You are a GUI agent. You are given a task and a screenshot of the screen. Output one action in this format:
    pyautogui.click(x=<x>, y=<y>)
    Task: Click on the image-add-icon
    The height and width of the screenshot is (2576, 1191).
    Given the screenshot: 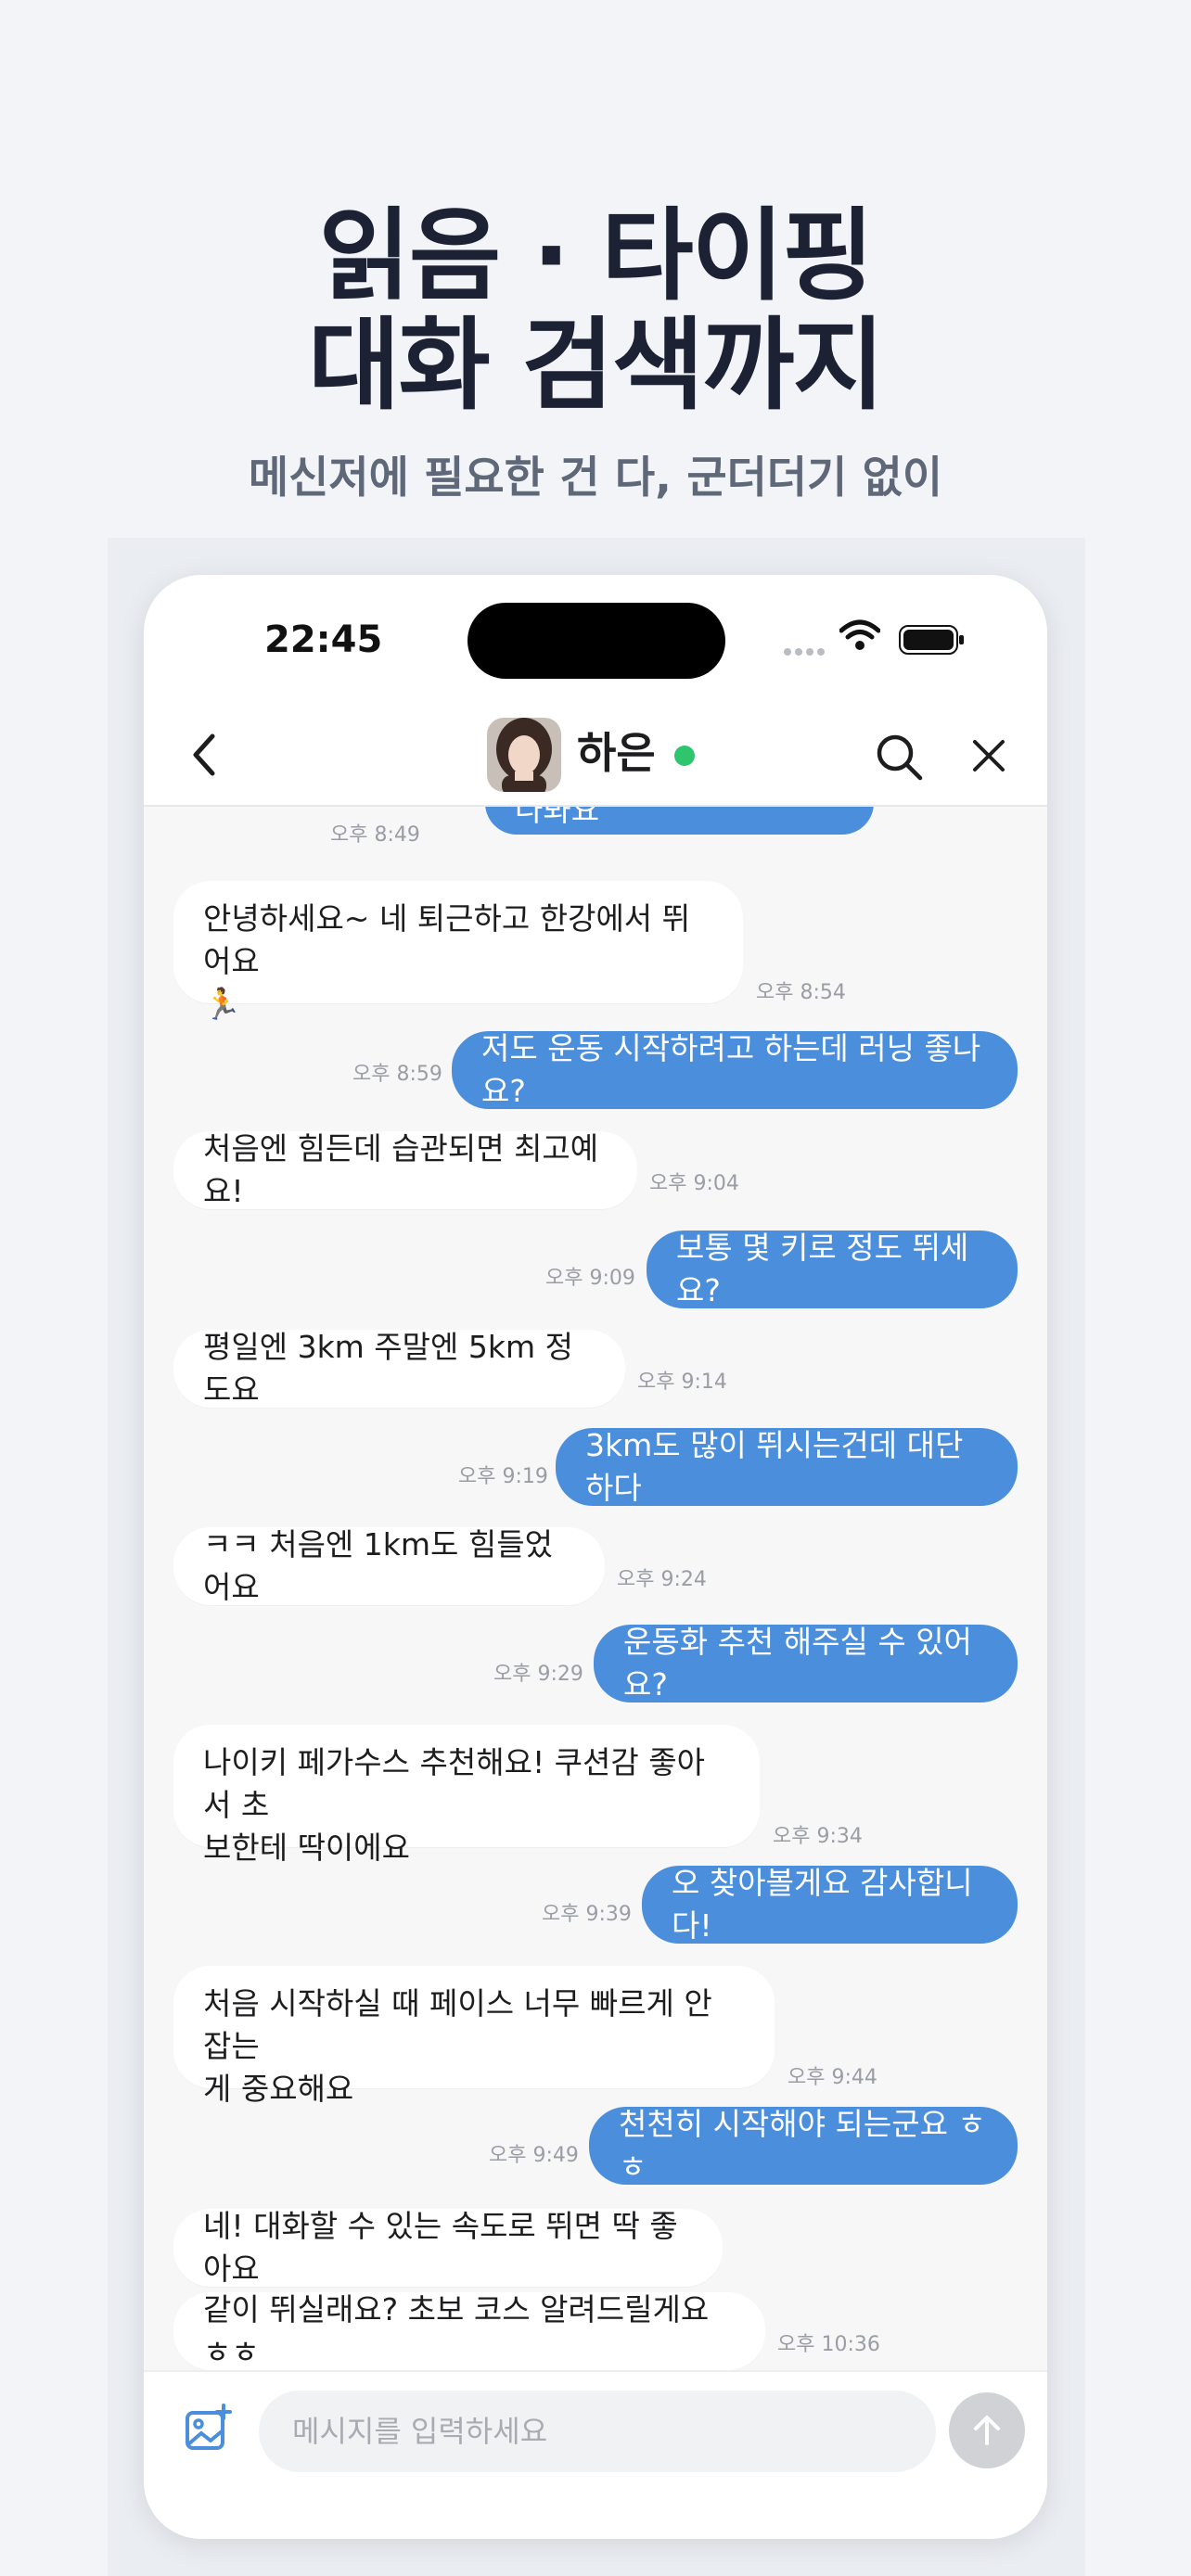 What is the action you would take?
    pyautogui.click(x=209, y=2428)
    